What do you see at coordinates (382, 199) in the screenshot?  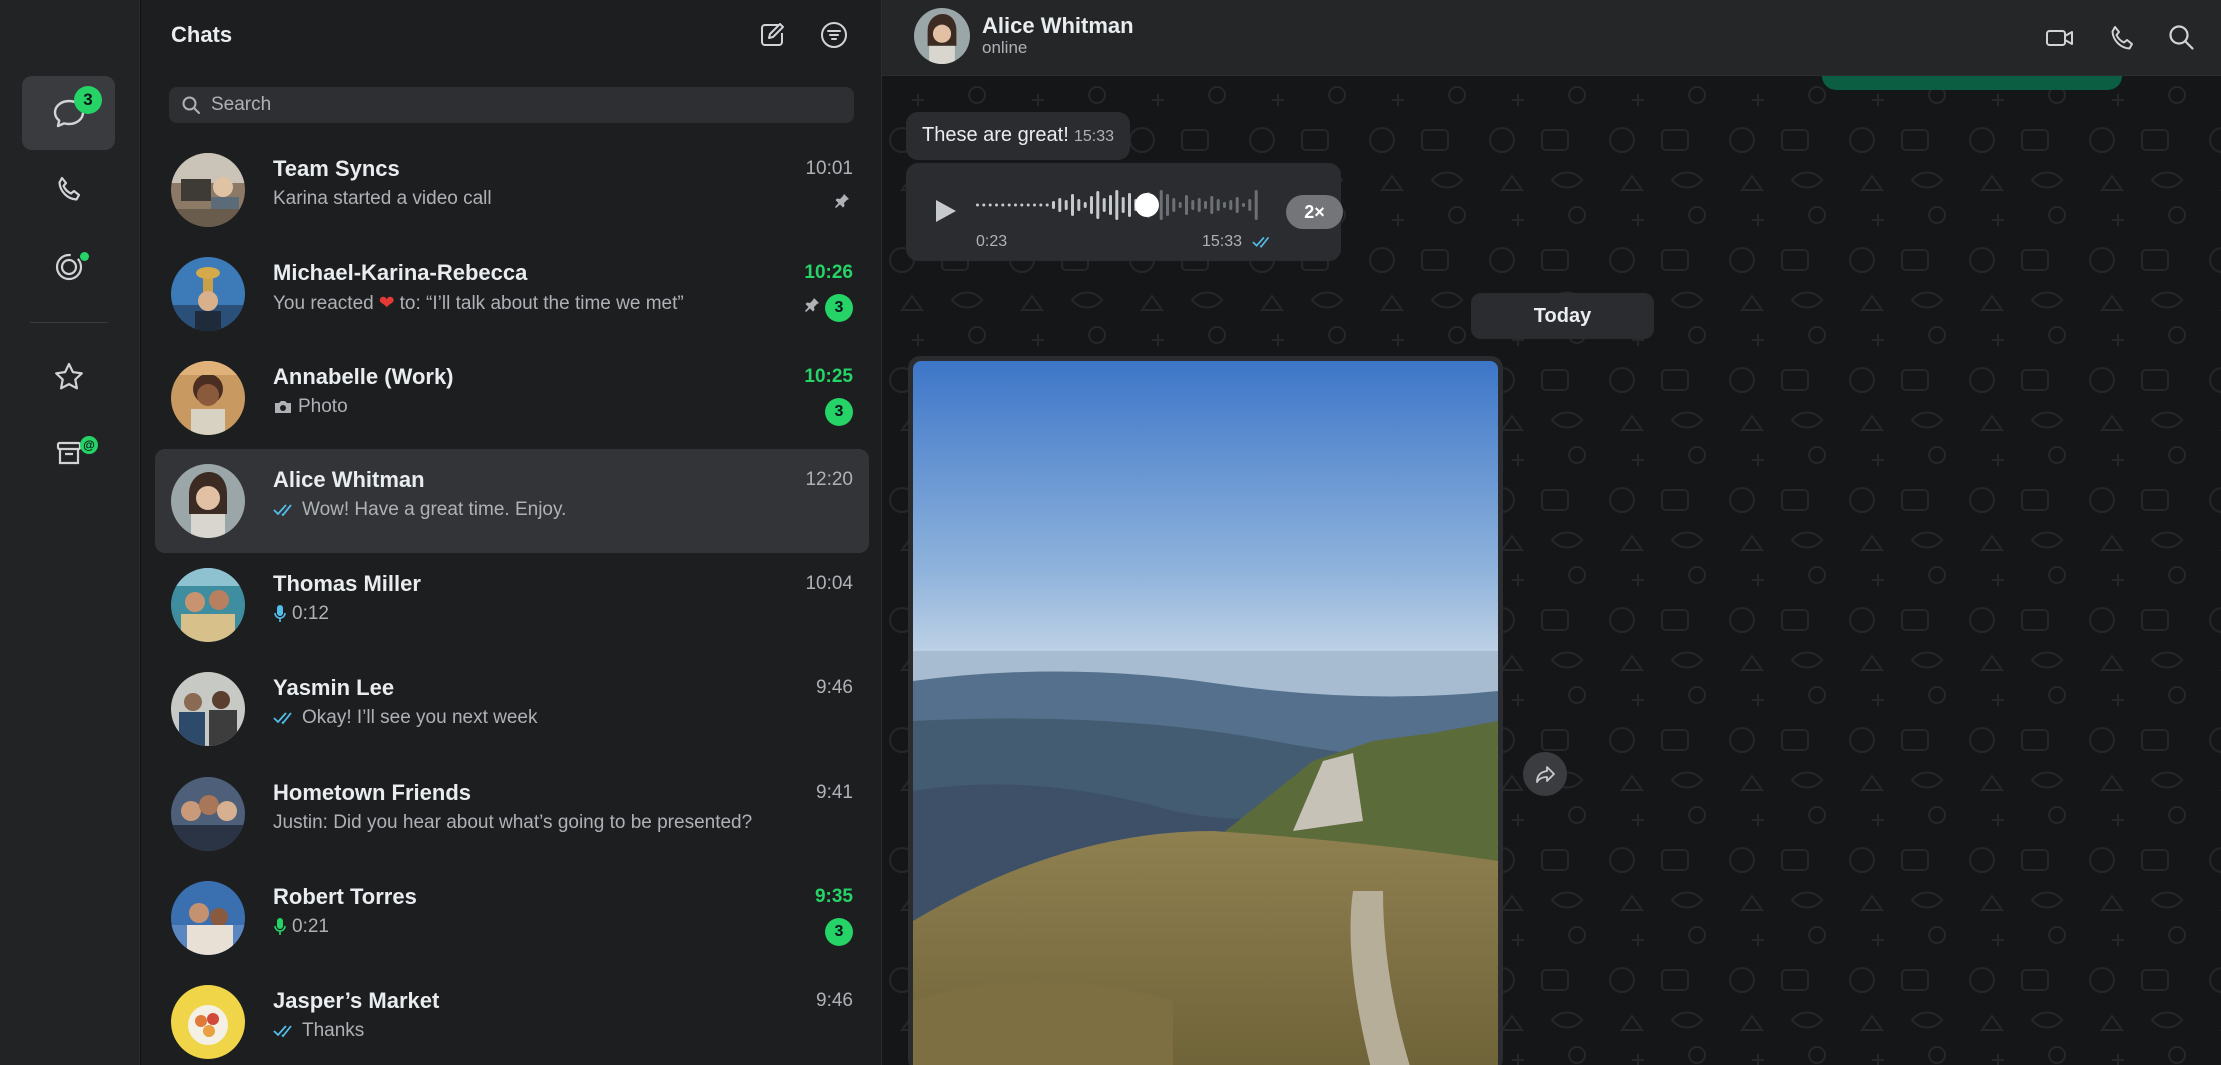 I see `chat-preview: Karina started a video call` at bounding box center [382, 199].